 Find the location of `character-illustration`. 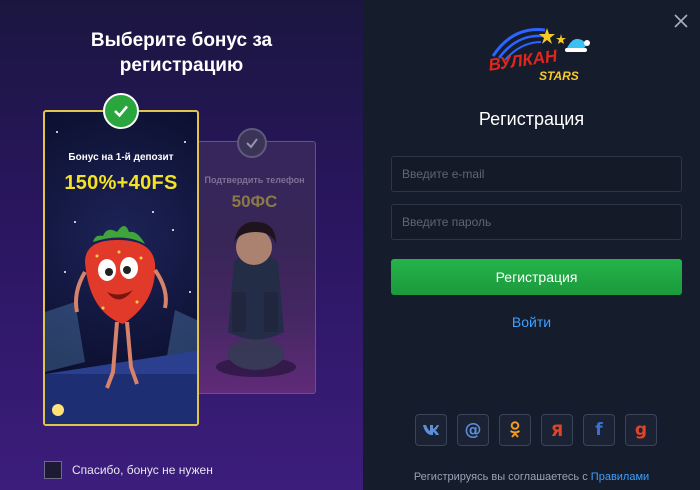

character-illustration is located at coordinates (256, 299).